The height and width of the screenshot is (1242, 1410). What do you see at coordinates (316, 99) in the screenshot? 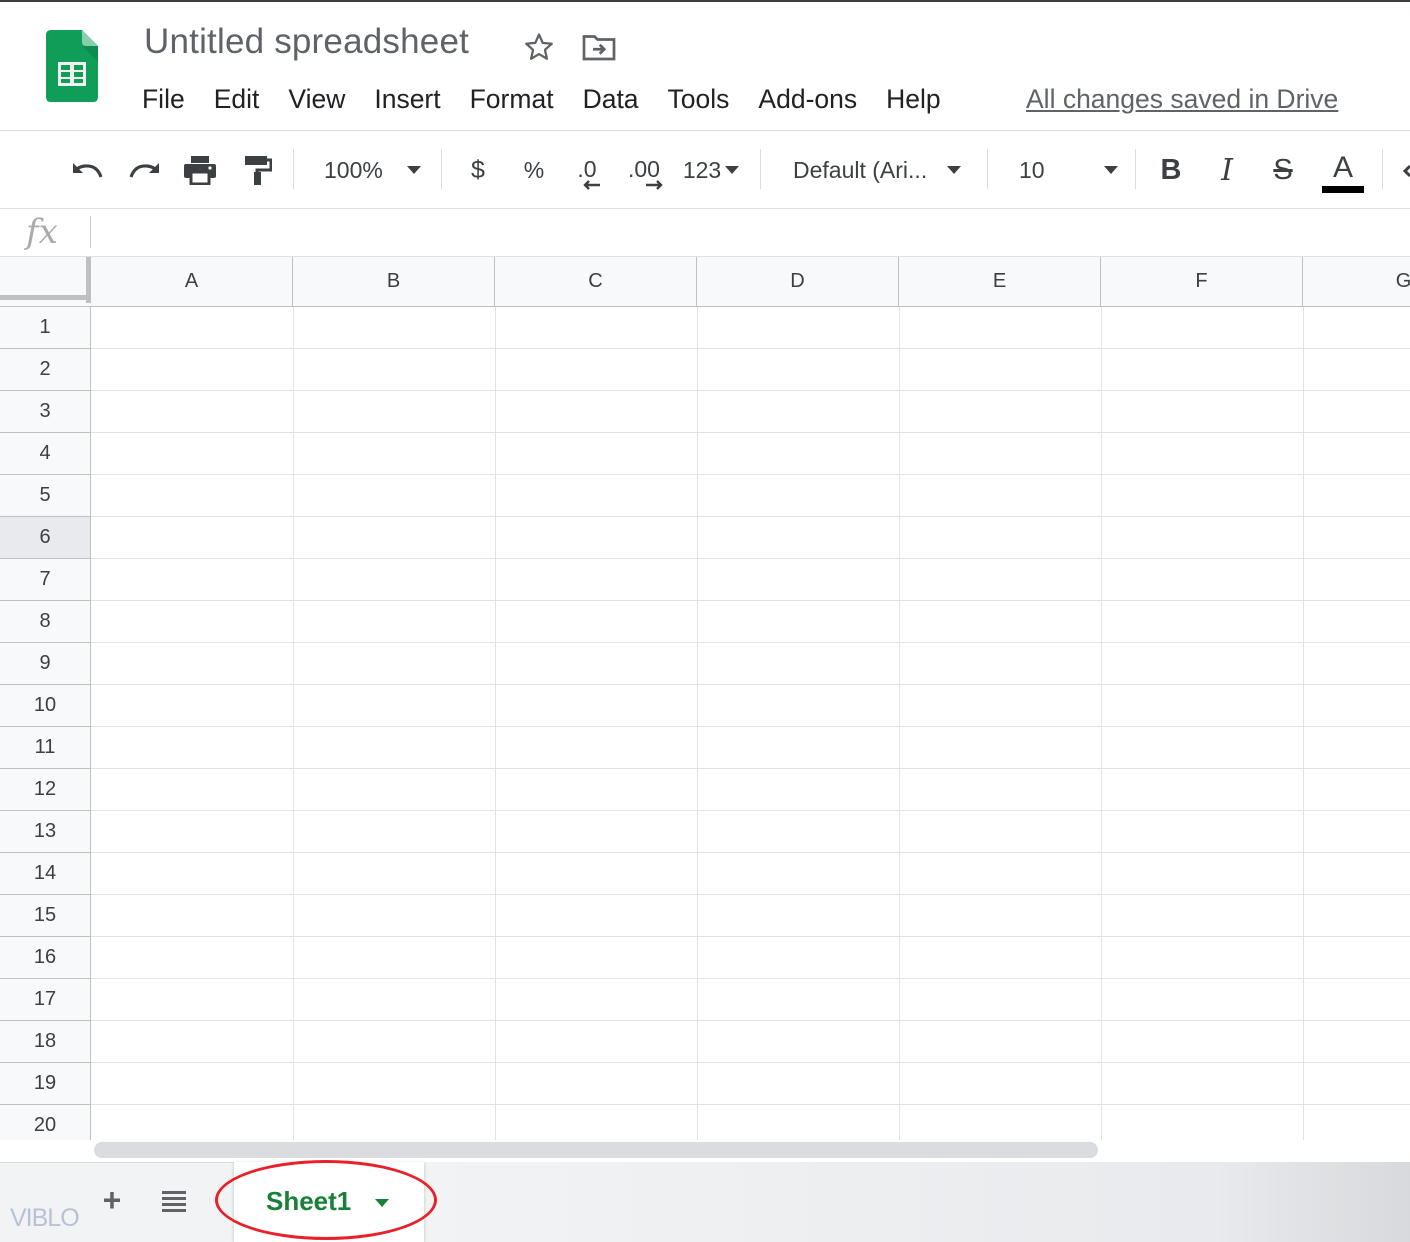
I see `menu-view: View` at bounding box center [316, 99].